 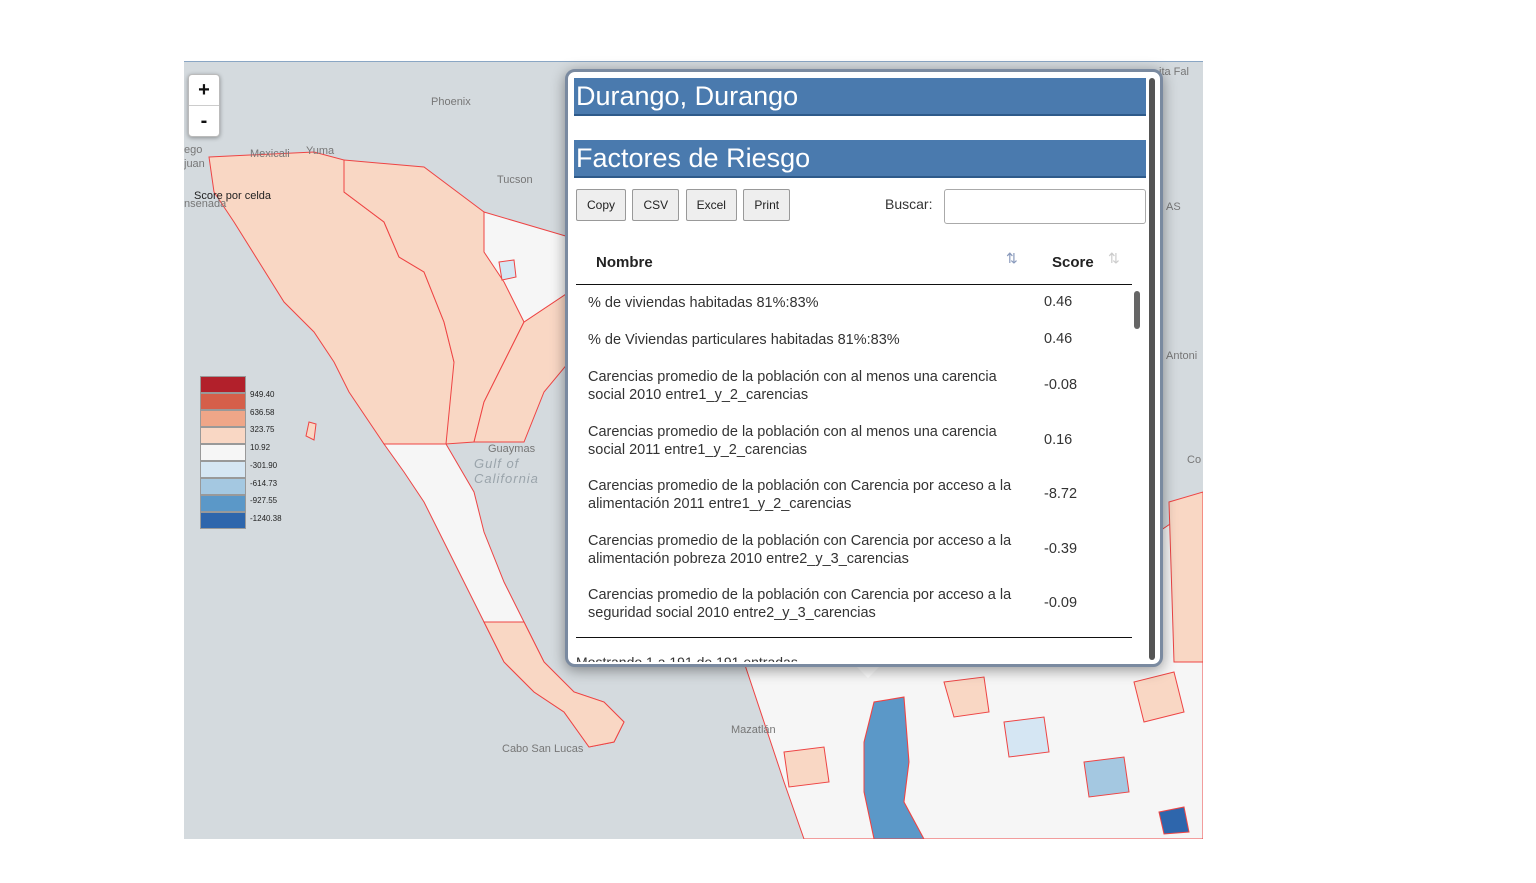 I want to click on cell-score: -0.08, so click(x=1061, y=385).